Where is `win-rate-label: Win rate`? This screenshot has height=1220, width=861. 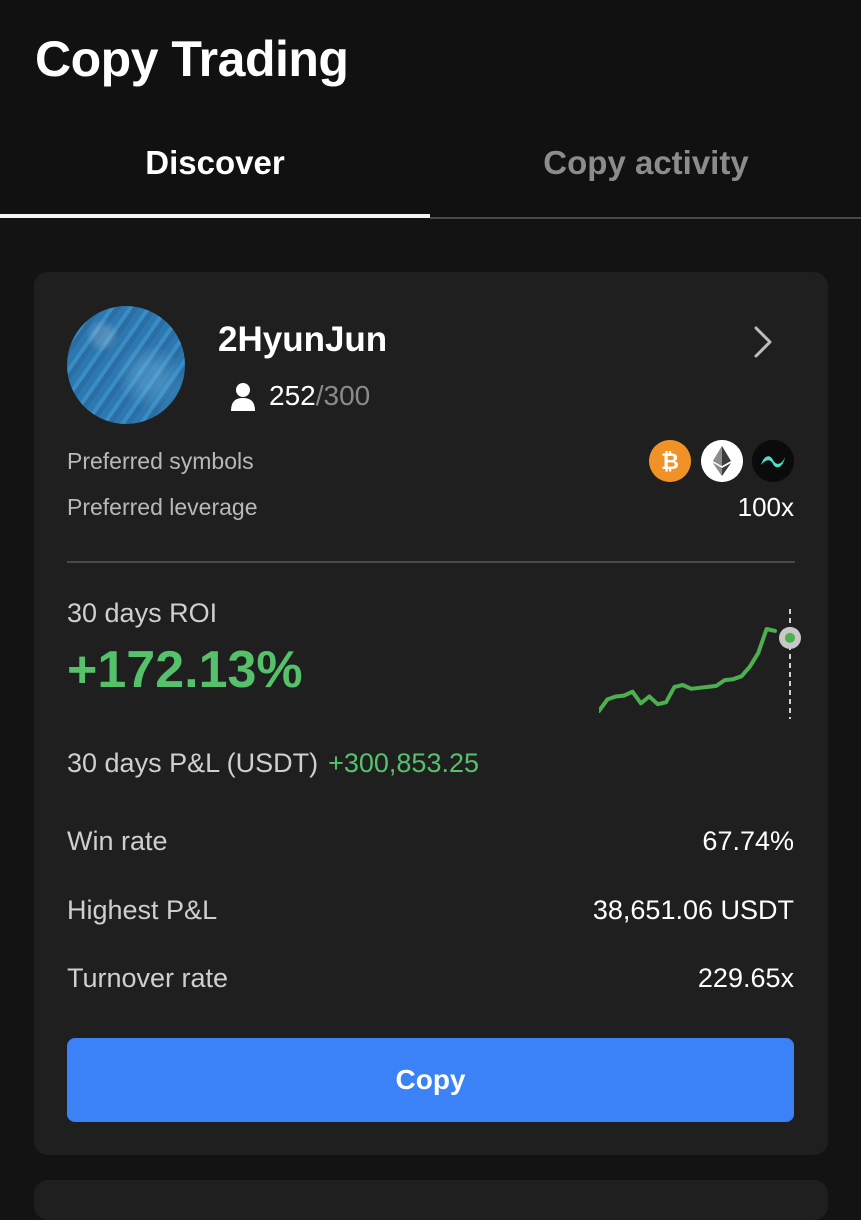
win-rate-label: Win rate is located at coordinates (117, 841).